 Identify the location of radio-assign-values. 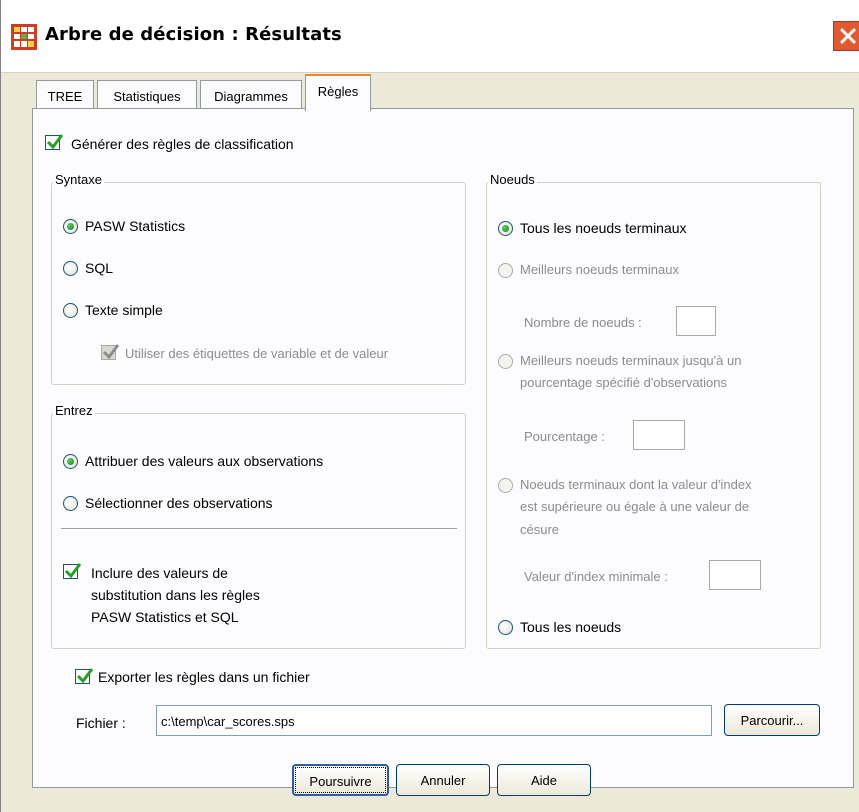
(70, 461).